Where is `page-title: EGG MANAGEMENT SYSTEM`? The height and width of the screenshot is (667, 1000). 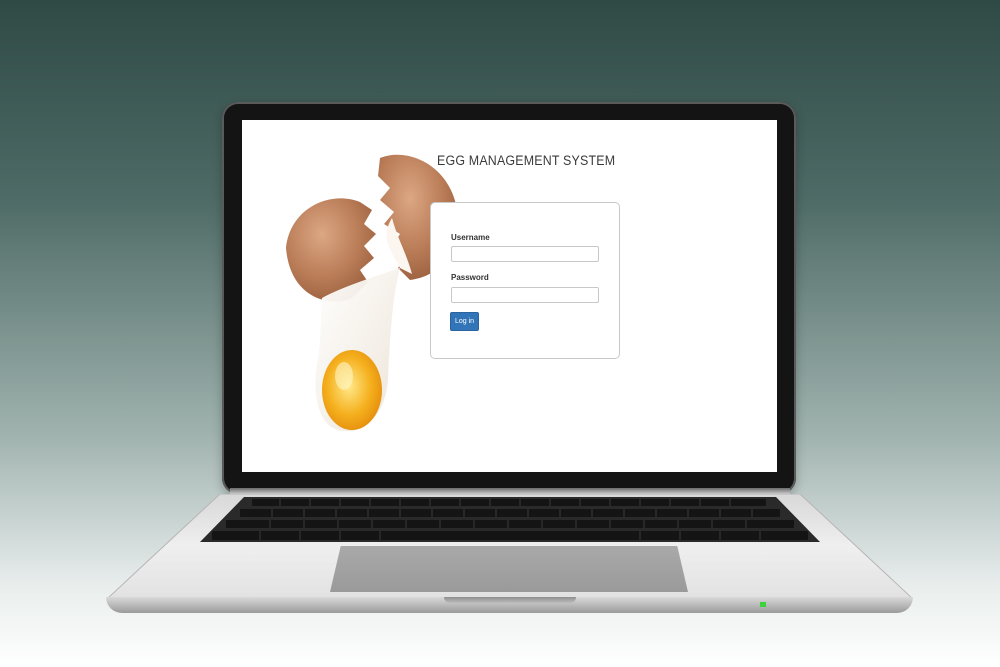
page-title: EGG MANAGEMENT SYSTEM is located at coordinates (526, 160).